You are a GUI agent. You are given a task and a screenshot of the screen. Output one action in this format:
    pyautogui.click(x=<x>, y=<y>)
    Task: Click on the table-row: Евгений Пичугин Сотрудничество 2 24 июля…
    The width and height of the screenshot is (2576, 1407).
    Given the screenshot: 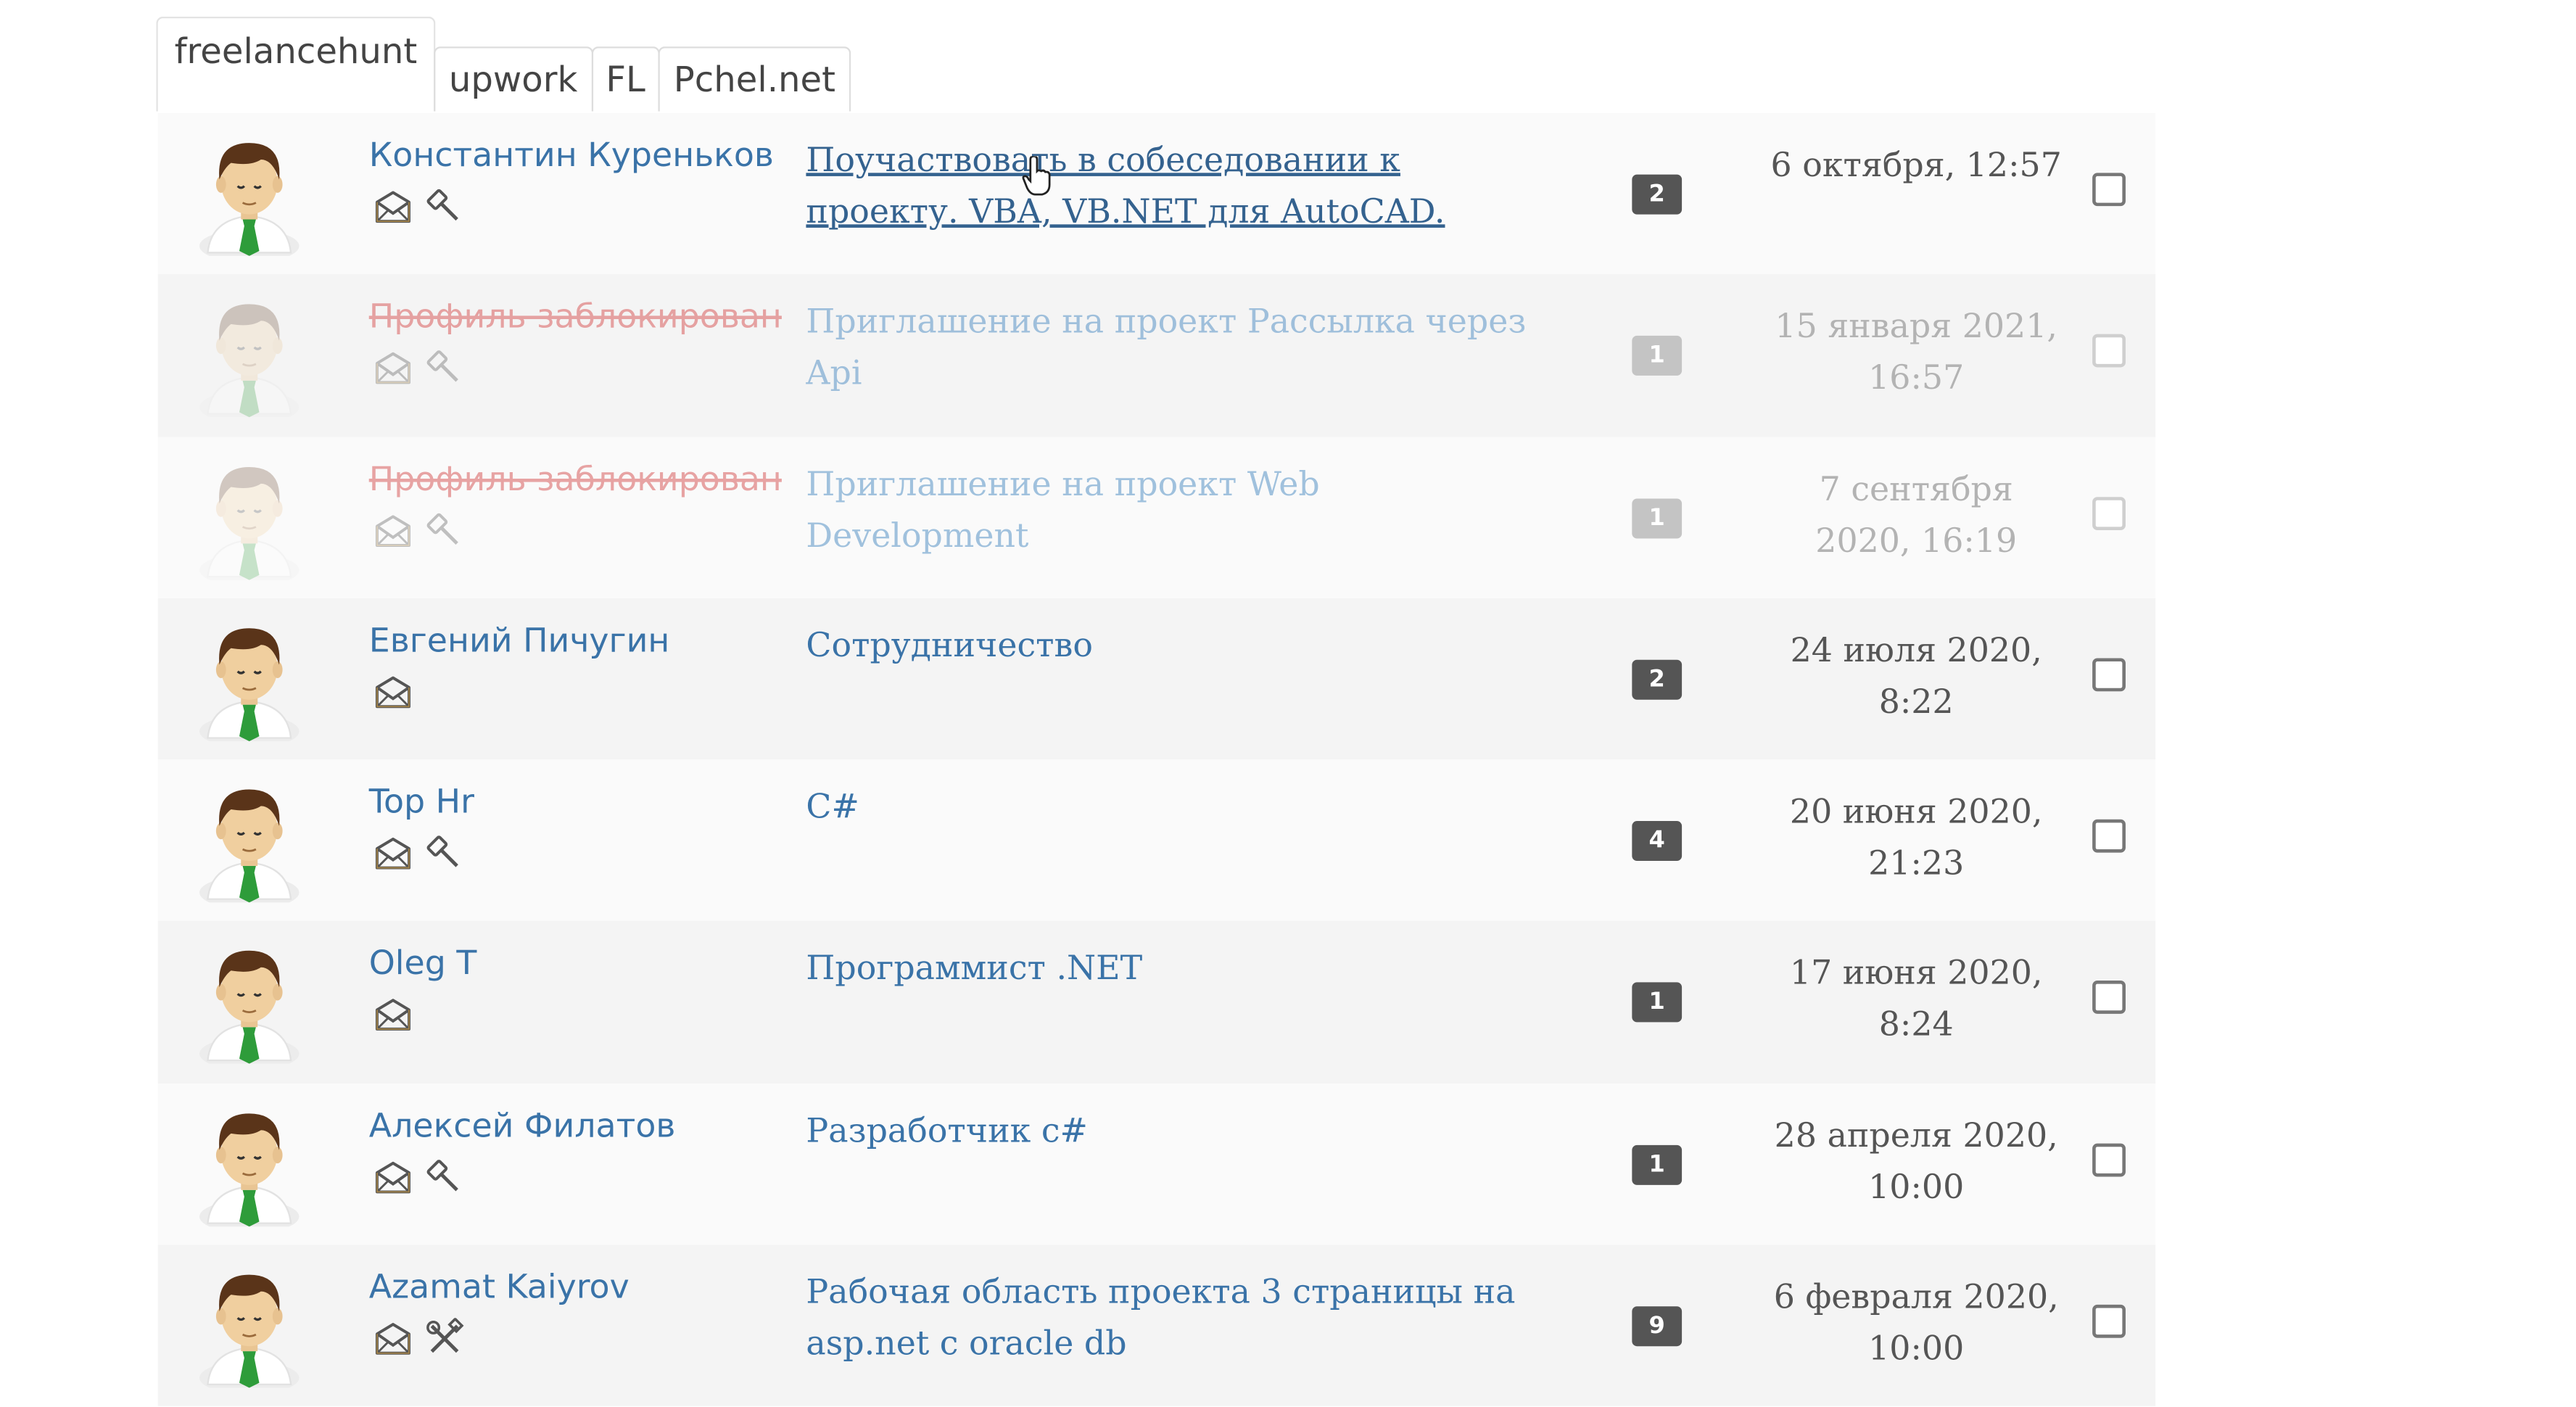 What is the action you would take?
    pyautogui.click(x=1156, y=679)
    